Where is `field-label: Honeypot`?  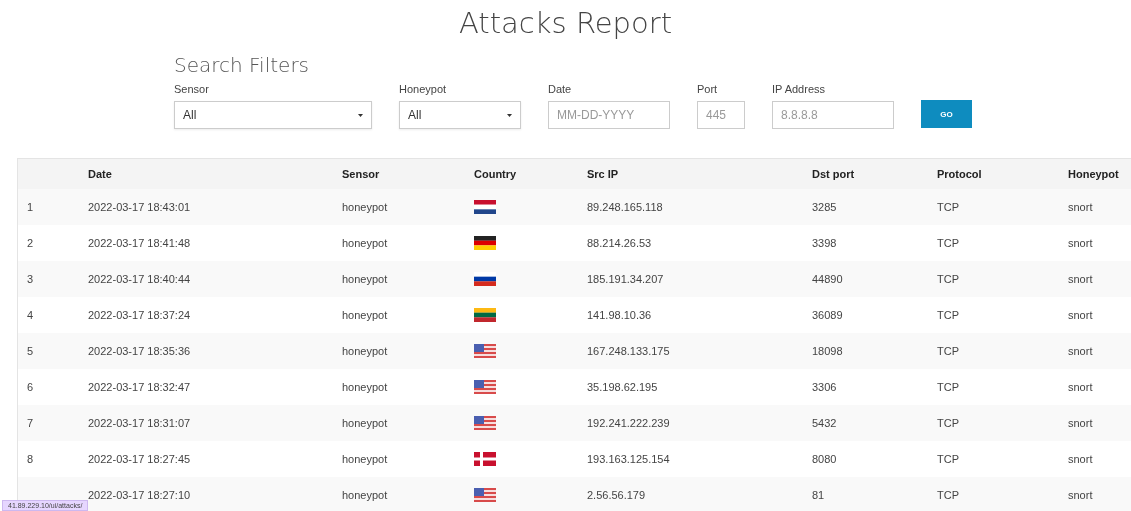
field-label: Honeypot is located at coordinates (423, 89).